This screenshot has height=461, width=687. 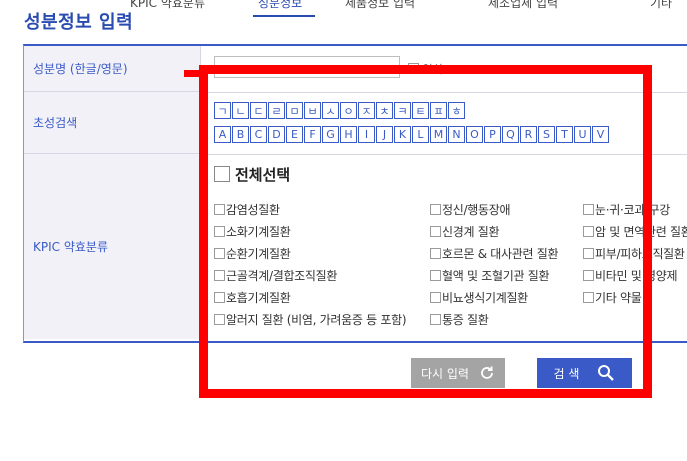 What do you see at coordinates (240, 134) in the screenshot?
I see `alphabet-key: B` at bounding box center [240, 134].